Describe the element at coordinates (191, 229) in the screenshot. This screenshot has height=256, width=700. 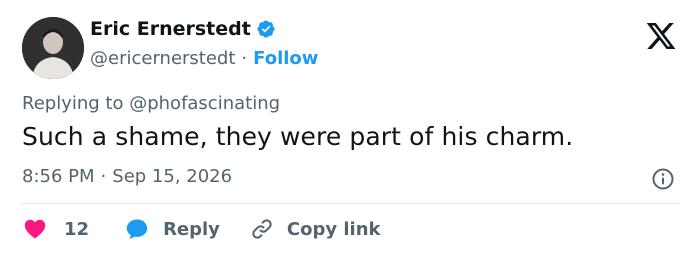
I see `reply-label: Reply` at that location.